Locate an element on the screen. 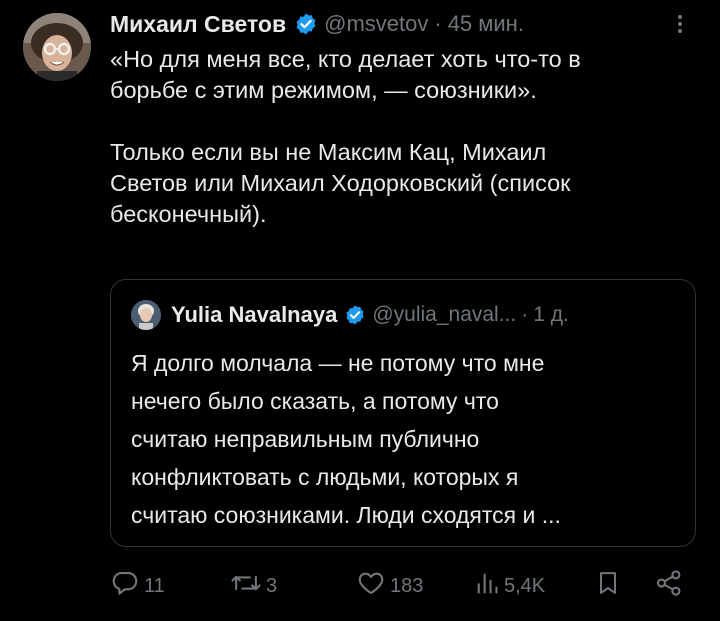 This screenshot has width=720, height=621. repost-icon is located at coordinates (246, 586).